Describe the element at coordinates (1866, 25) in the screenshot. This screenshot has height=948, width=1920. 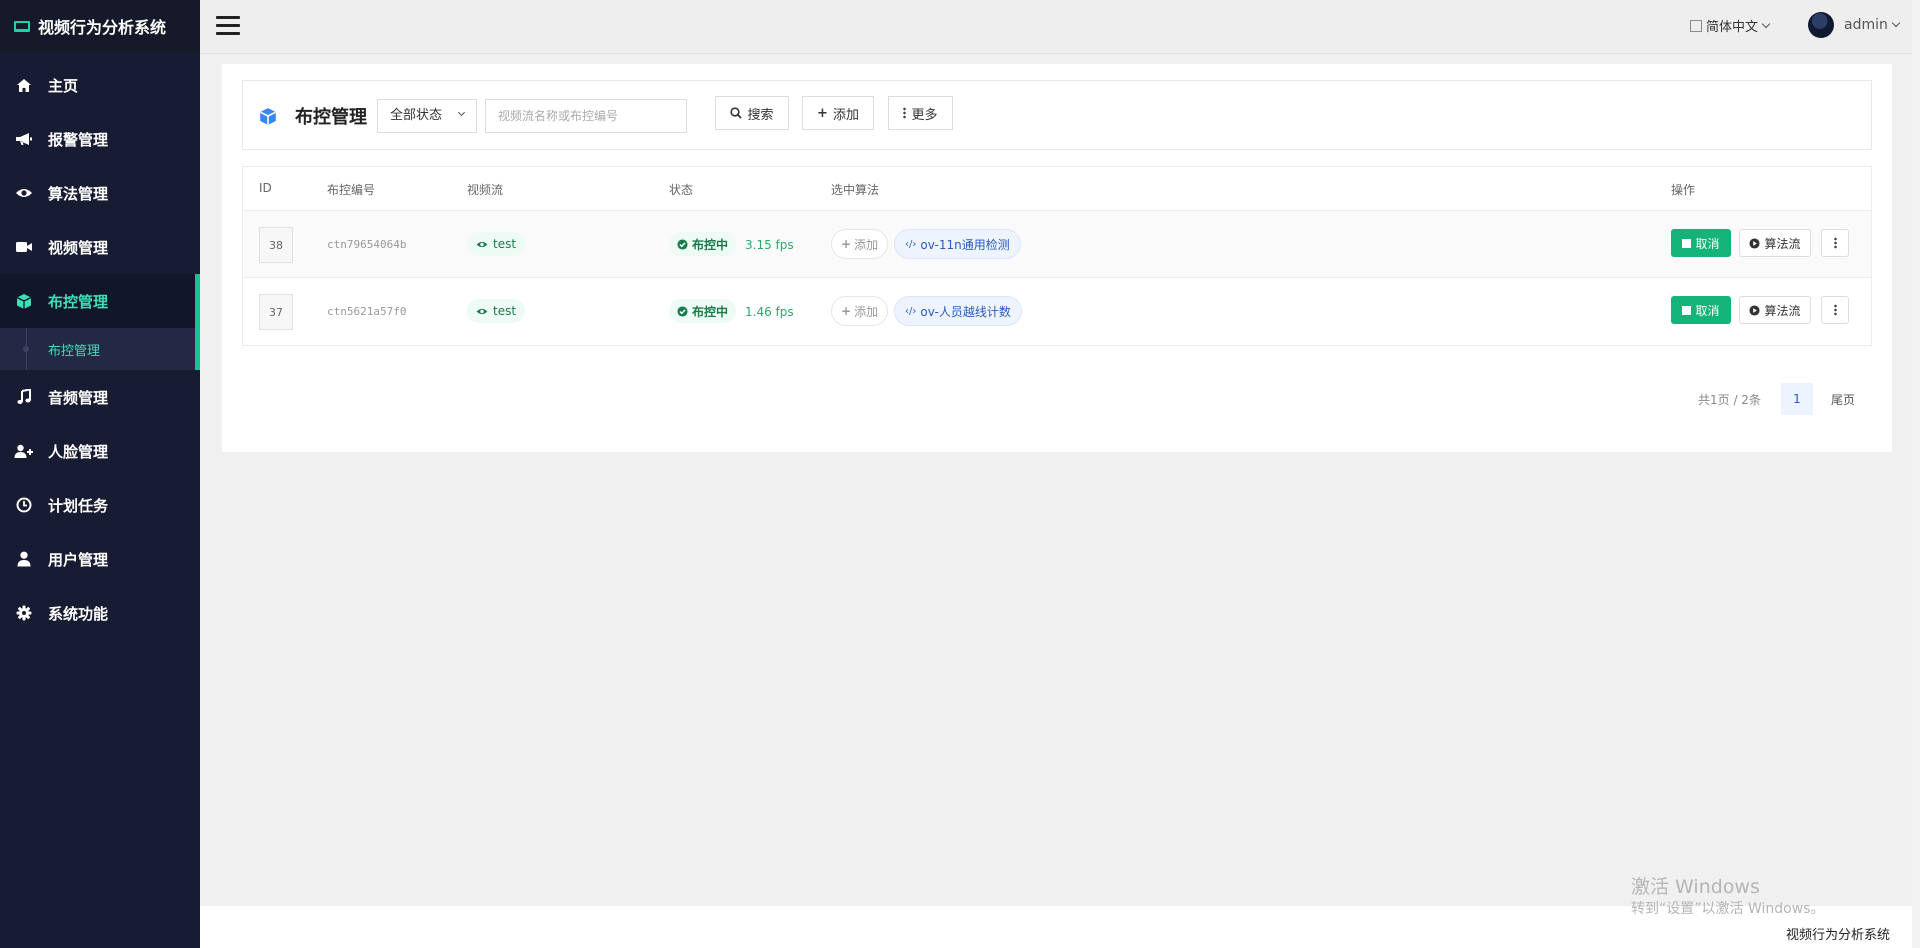
I see `username: admin` at that location.